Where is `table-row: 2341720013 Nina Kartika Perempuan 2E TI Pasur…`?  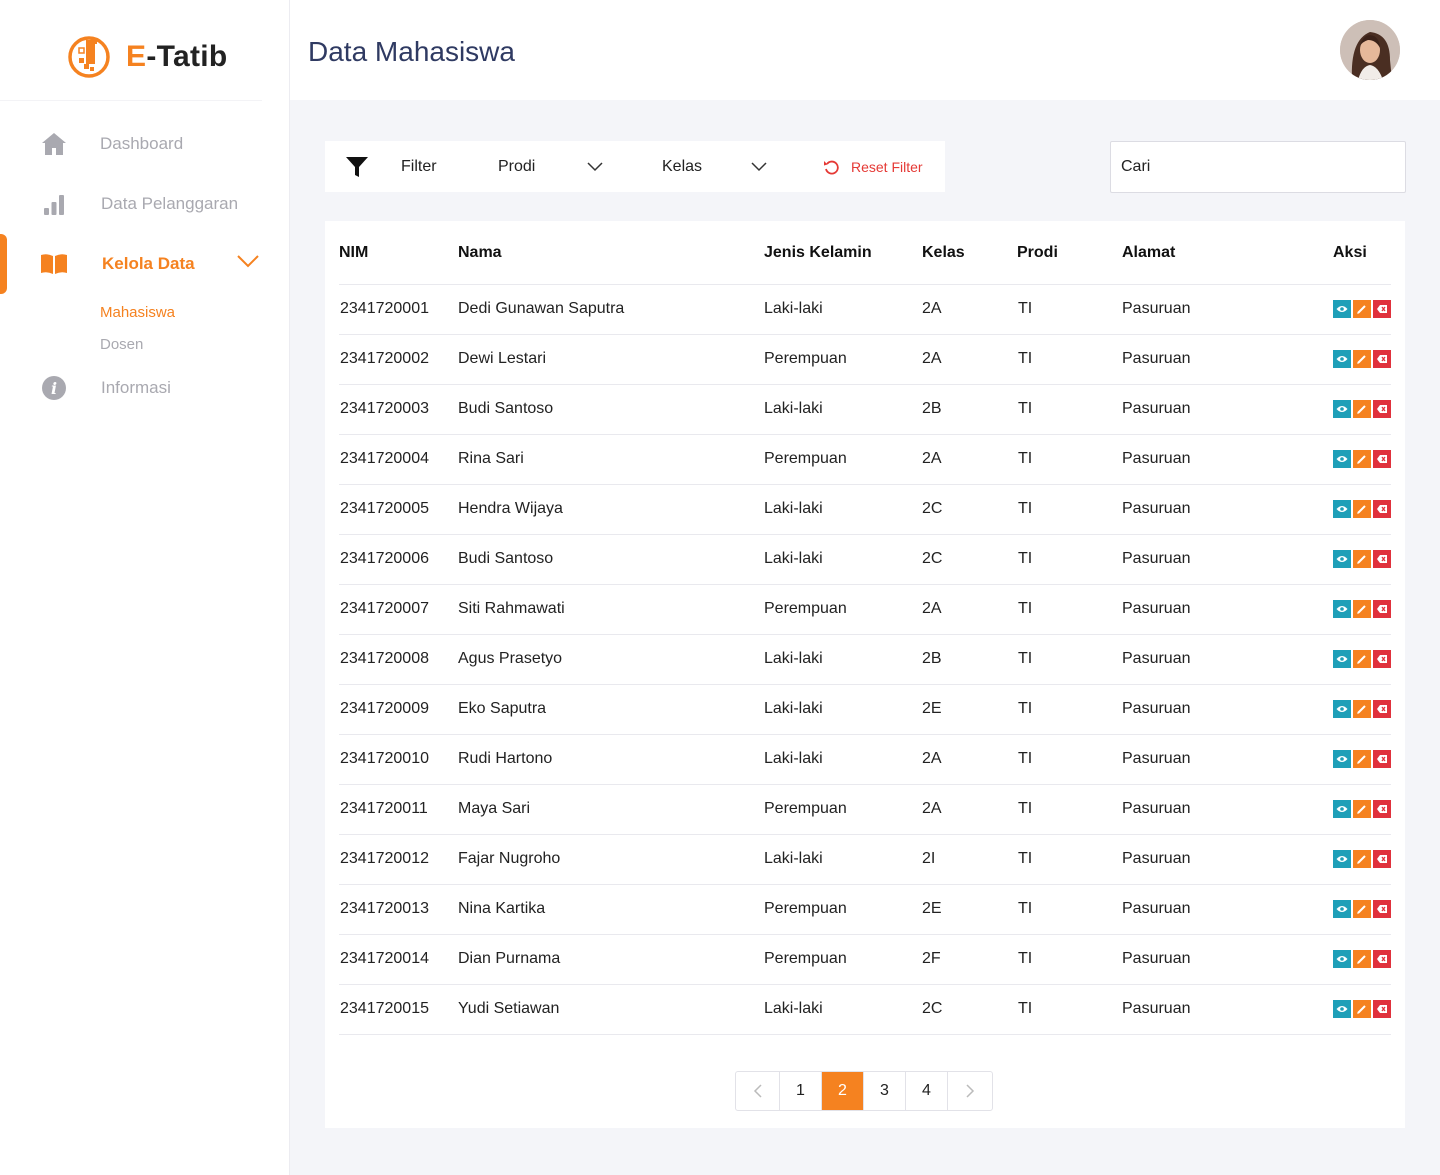 table-row: 2341720013 Nina Kartika Perempuan 2E TI Pasur… is located at coordinates (865, 910).